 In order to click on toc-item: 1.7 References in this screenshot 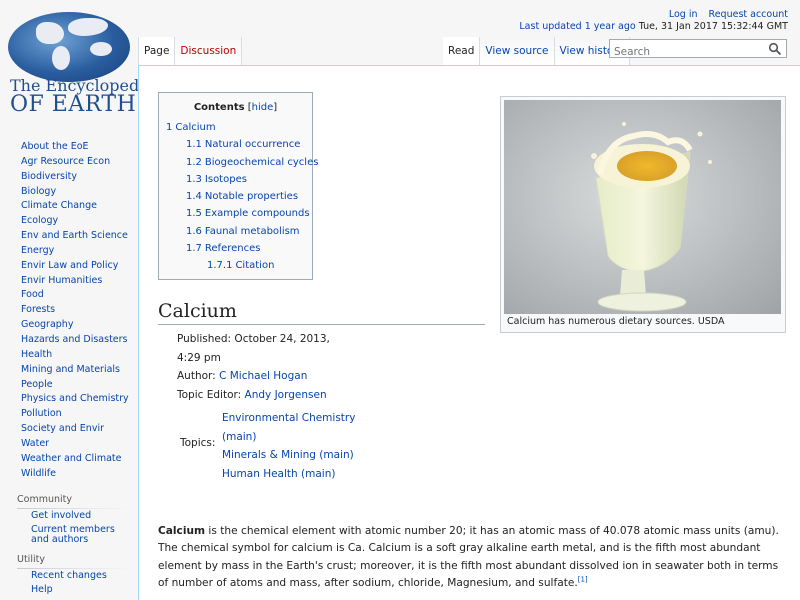, I will do `click(235, 248)`.